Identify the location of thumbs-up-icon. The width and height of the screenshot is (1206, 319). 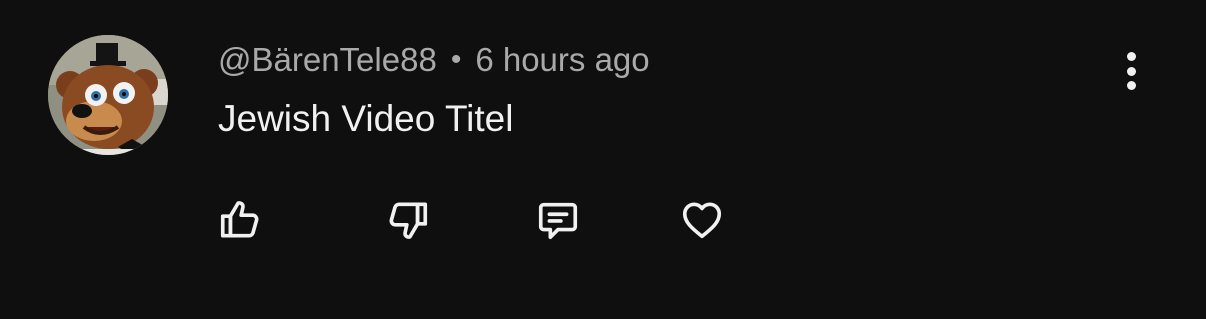
(239, 219).